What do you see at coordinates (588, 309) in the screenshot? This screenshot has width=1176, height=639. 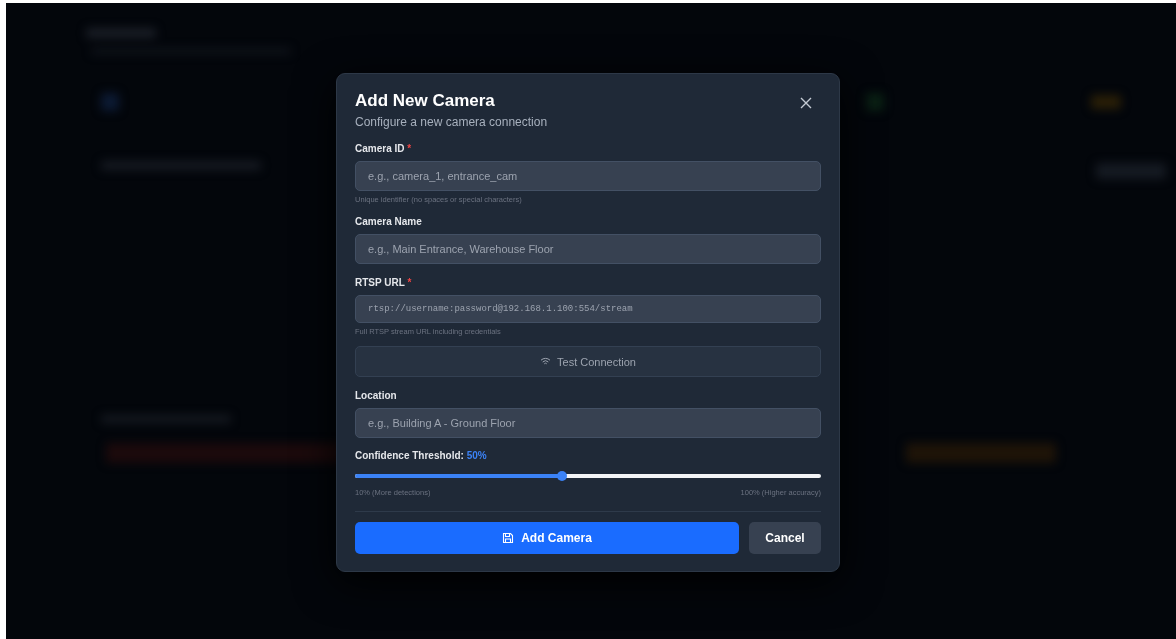 I see `input-field: rtsp://username:password@192.168.1.100:554/stream` at bounding box center [588, 309].